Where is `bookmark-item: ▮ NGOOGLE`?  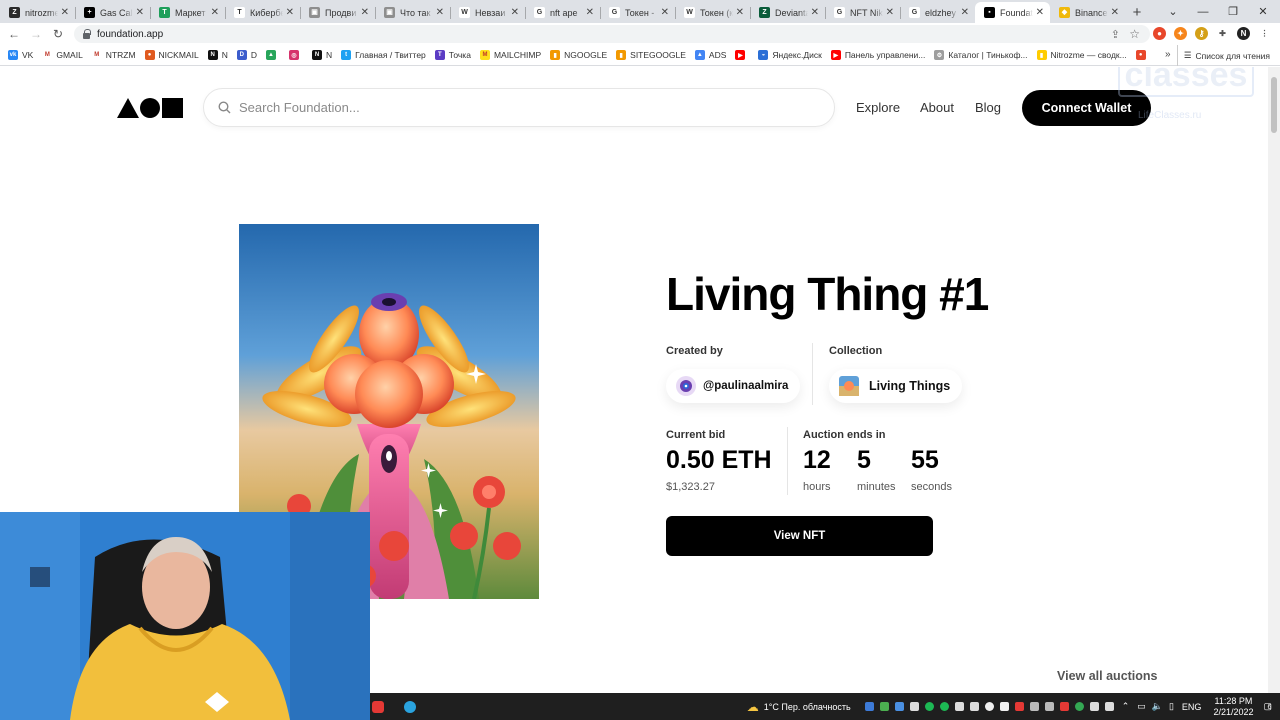
bookmark-item: ▮ NGOOGLE is located at coordinates (578, 55).